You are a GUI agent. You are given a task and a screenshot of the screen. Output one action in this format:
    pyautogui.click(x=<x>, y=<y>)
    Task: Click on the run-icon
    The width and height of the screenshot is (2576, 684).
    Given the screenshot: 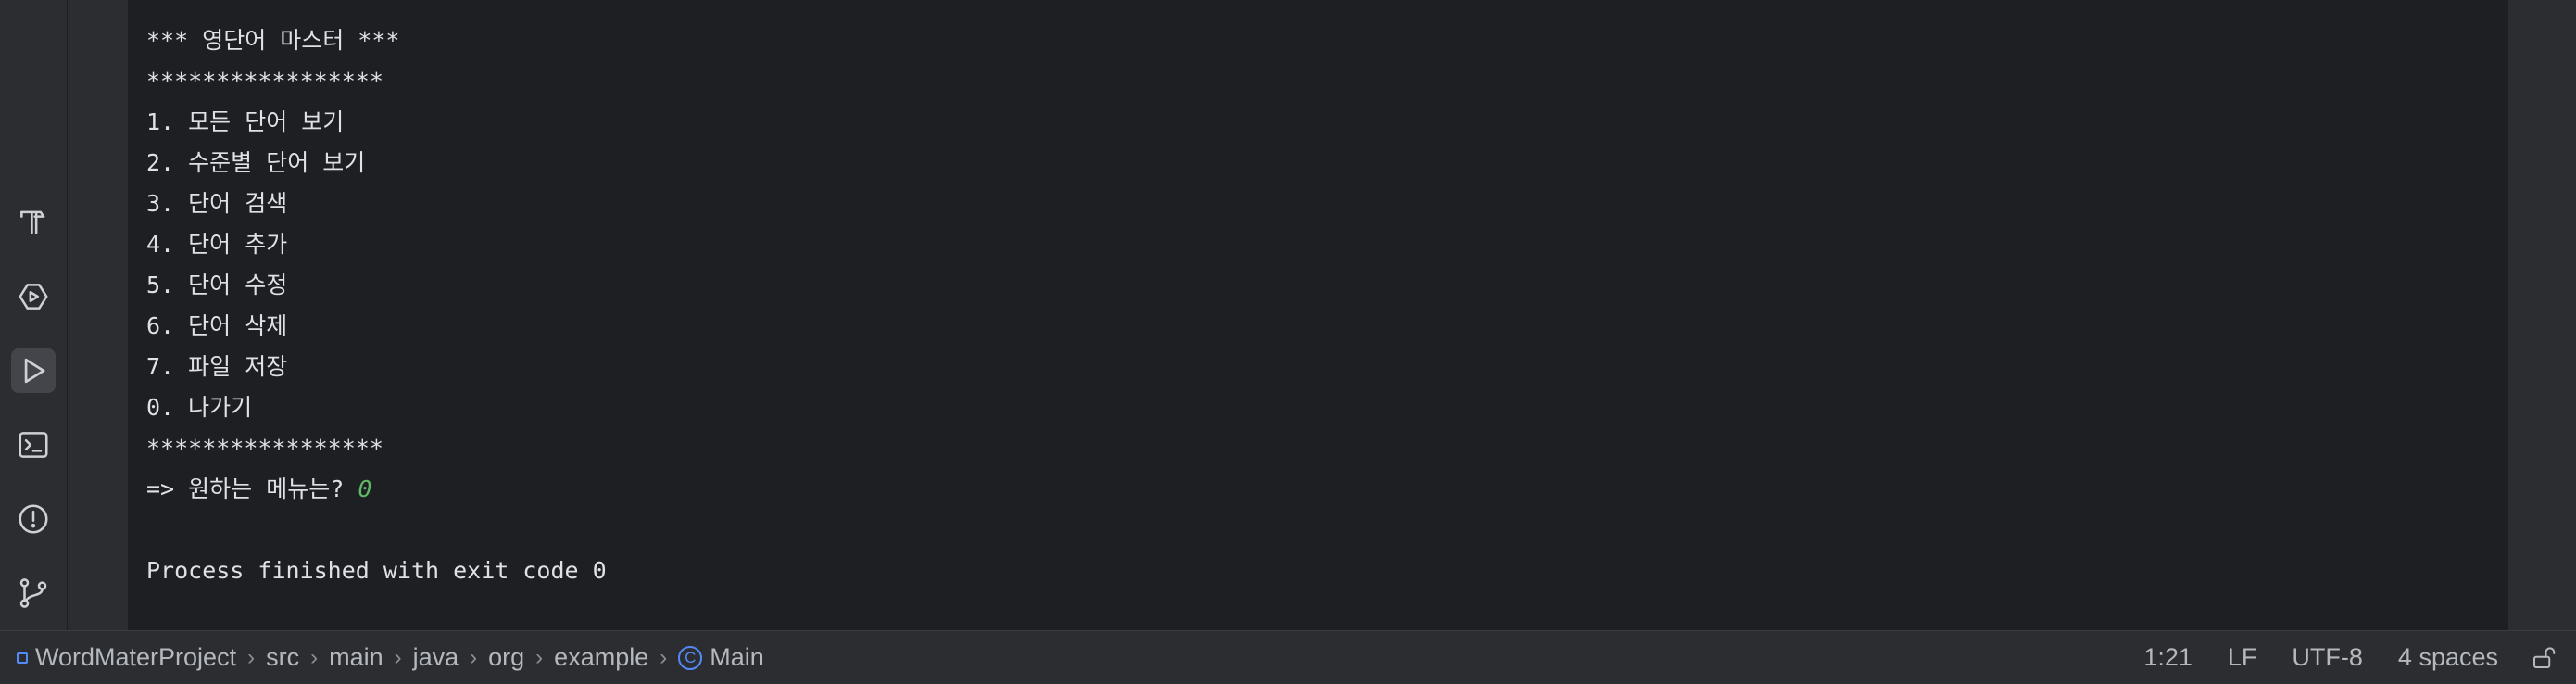 What is the action you would take?
    pyautogui.click(x=33, y=370)
    